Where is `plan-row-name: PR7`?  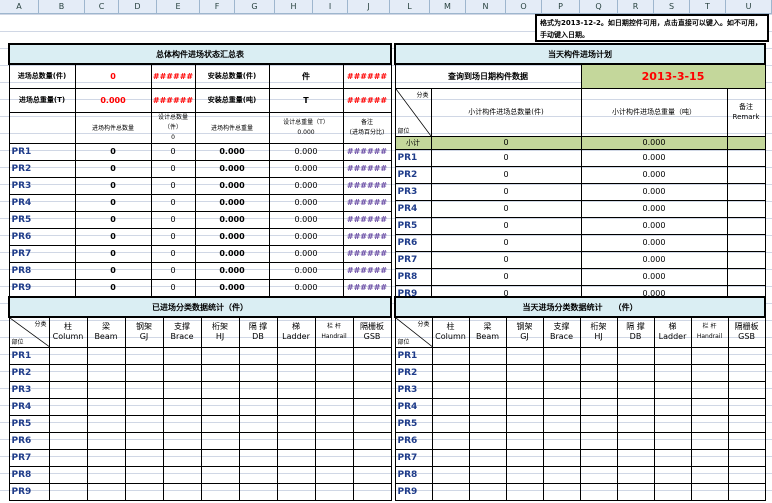 plan-row-name: PR7 is located at coordinates (413, 259).